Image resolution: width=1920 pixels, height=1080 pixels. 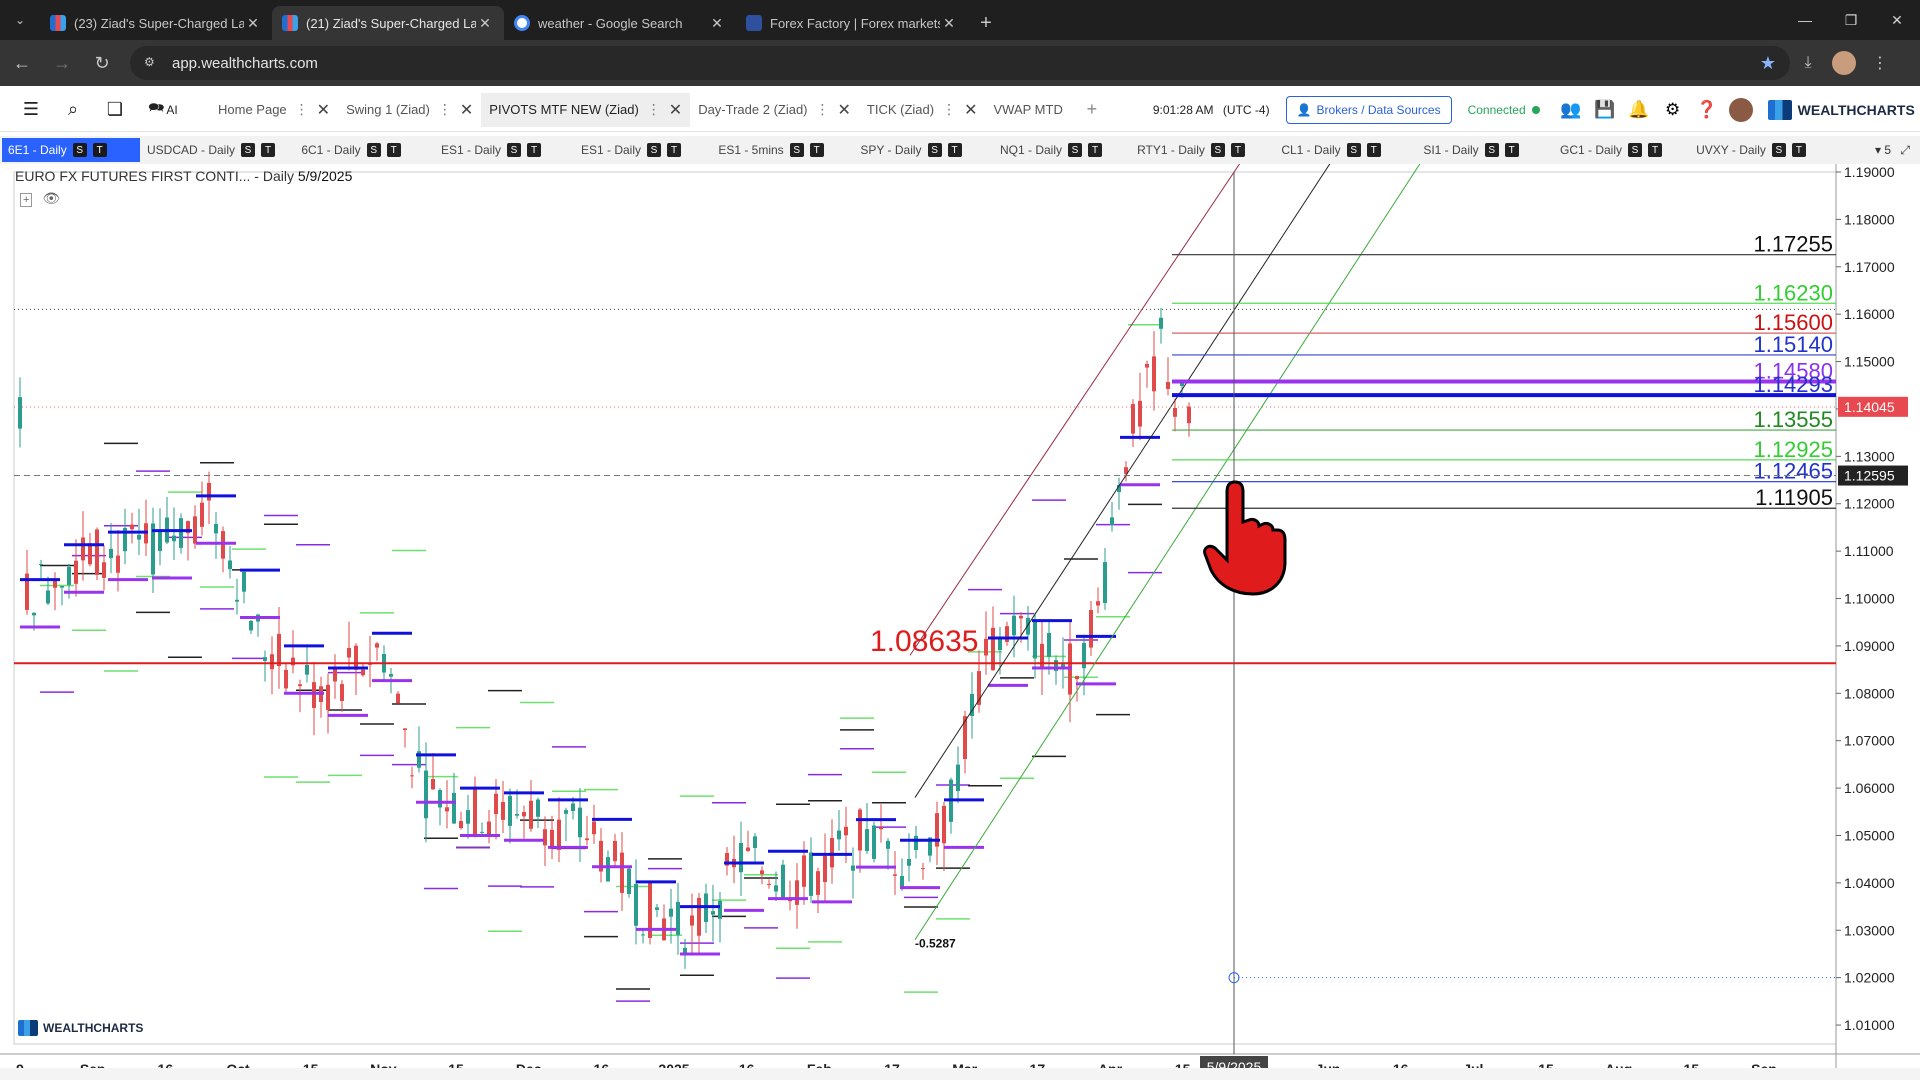 What do you see at coordinates (1571, 110) in the screenshot?
I see `users-group-icon: 👥` at bounding box center [1571, 110].